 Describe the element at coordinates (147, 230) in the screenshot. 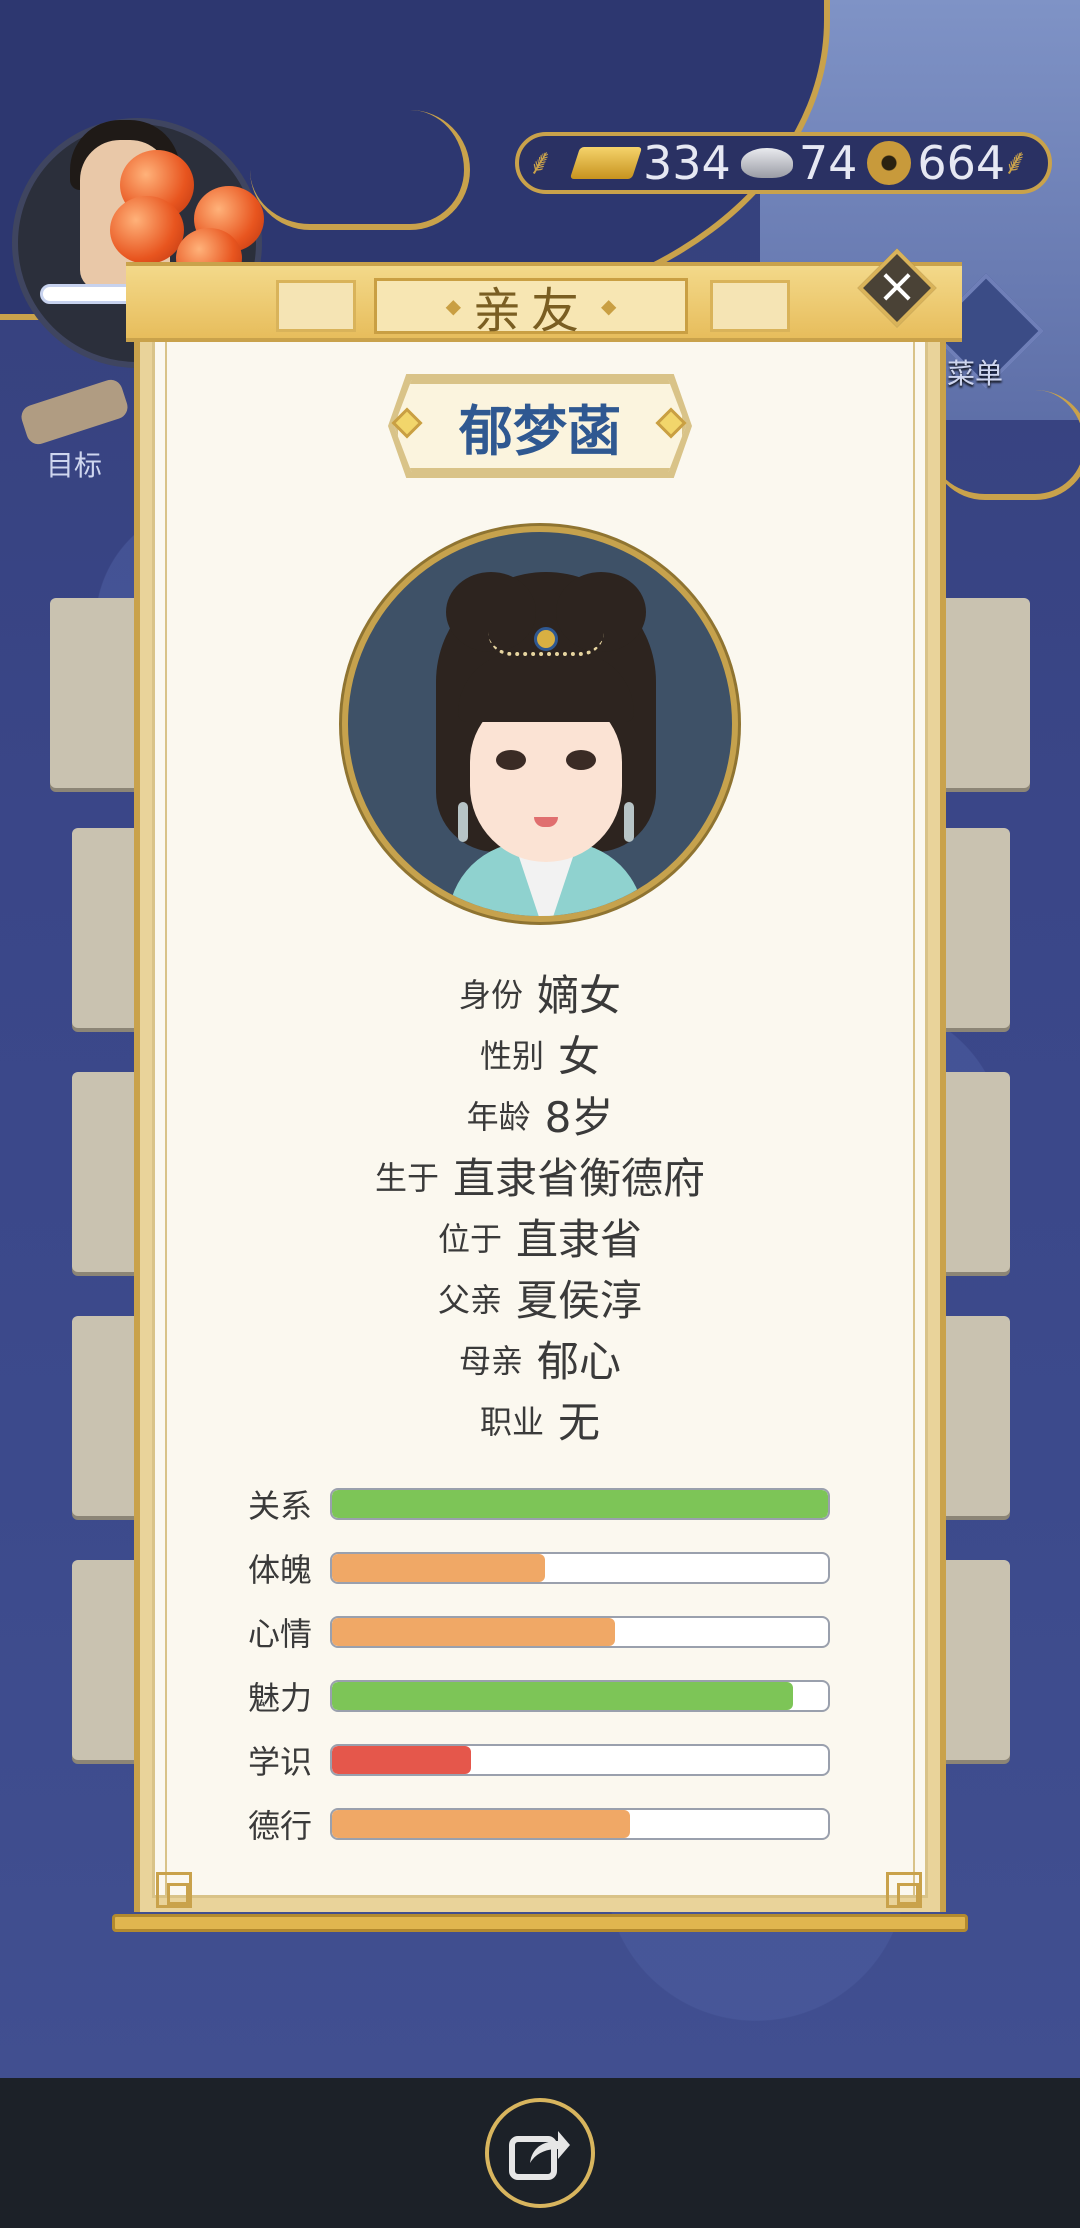

I see `candied-fruit-icon` at that location.